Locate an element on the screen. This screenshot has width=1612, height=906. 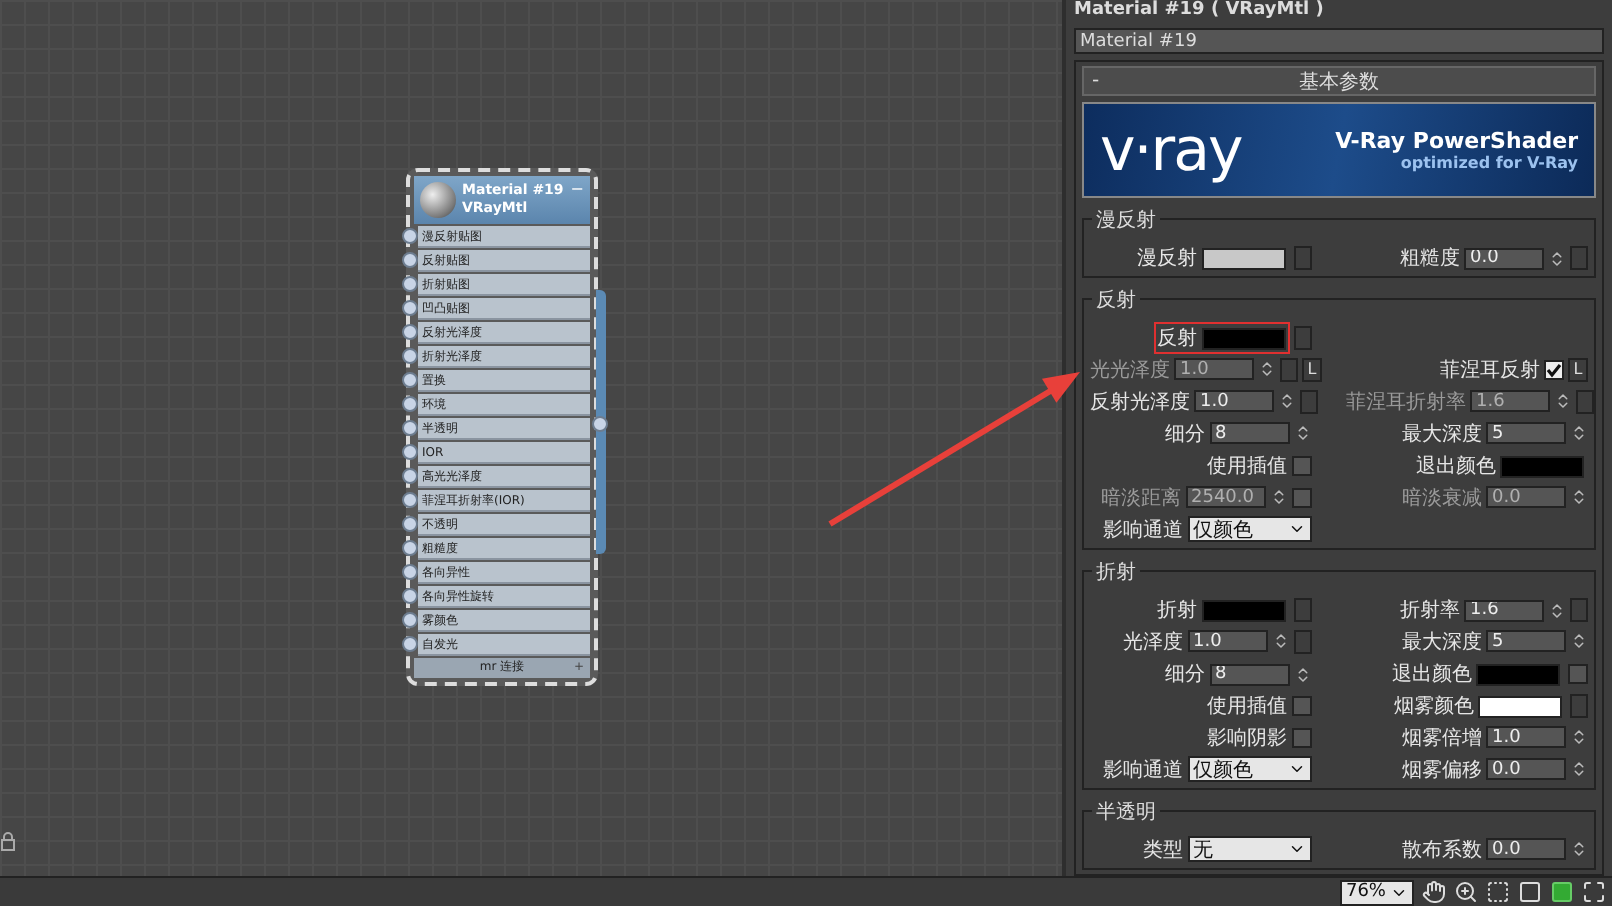
output-pin-icon is located at coordinates (600, 424).